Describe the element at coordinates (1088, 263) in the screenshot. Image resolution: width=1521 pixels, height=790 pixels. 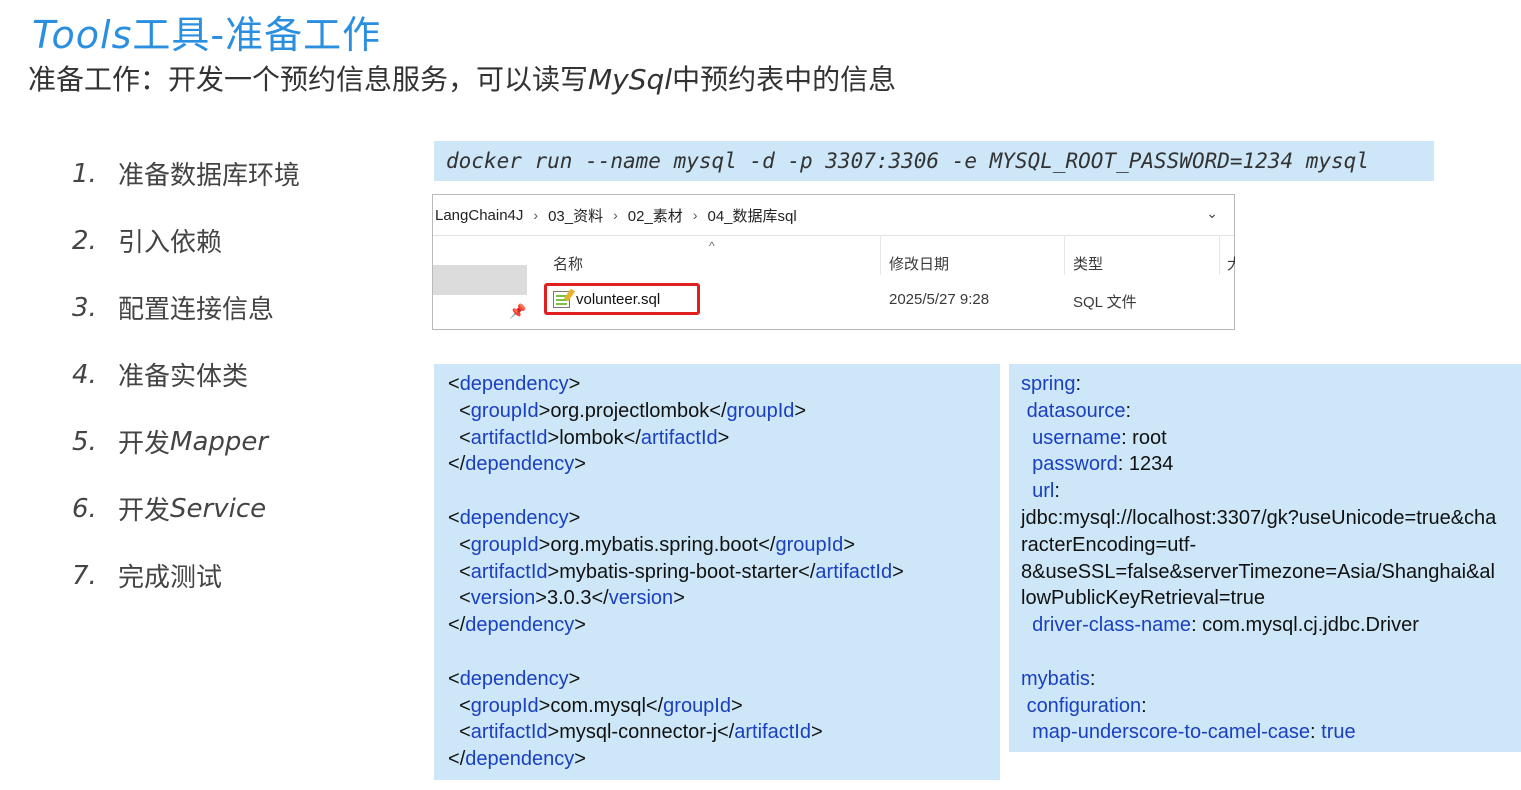
I see `column-header-type: 类型` at that location.